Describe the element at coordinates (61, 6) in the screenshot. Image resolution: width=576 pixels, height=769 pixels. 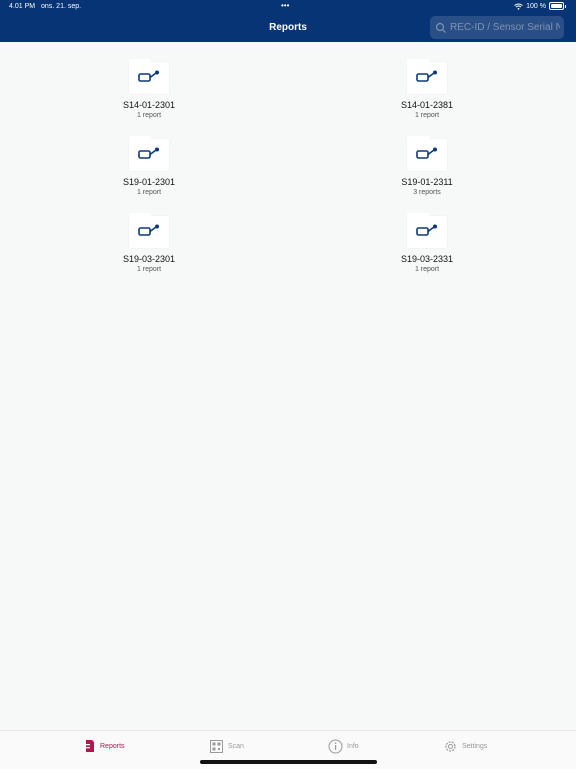
I see `status-date: ons. 21. sep.` at that location.